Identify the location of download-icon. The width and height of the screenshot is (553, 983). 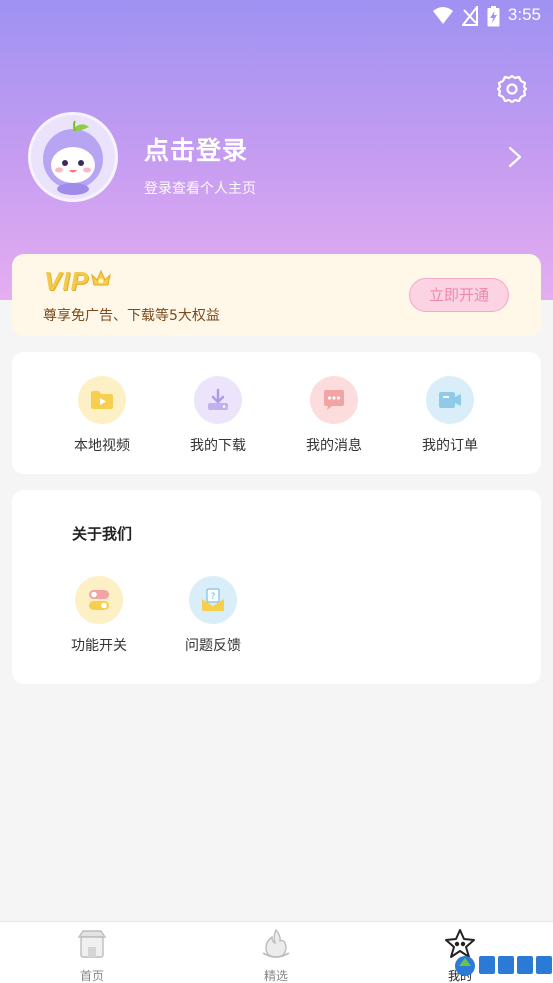
(218, 400).